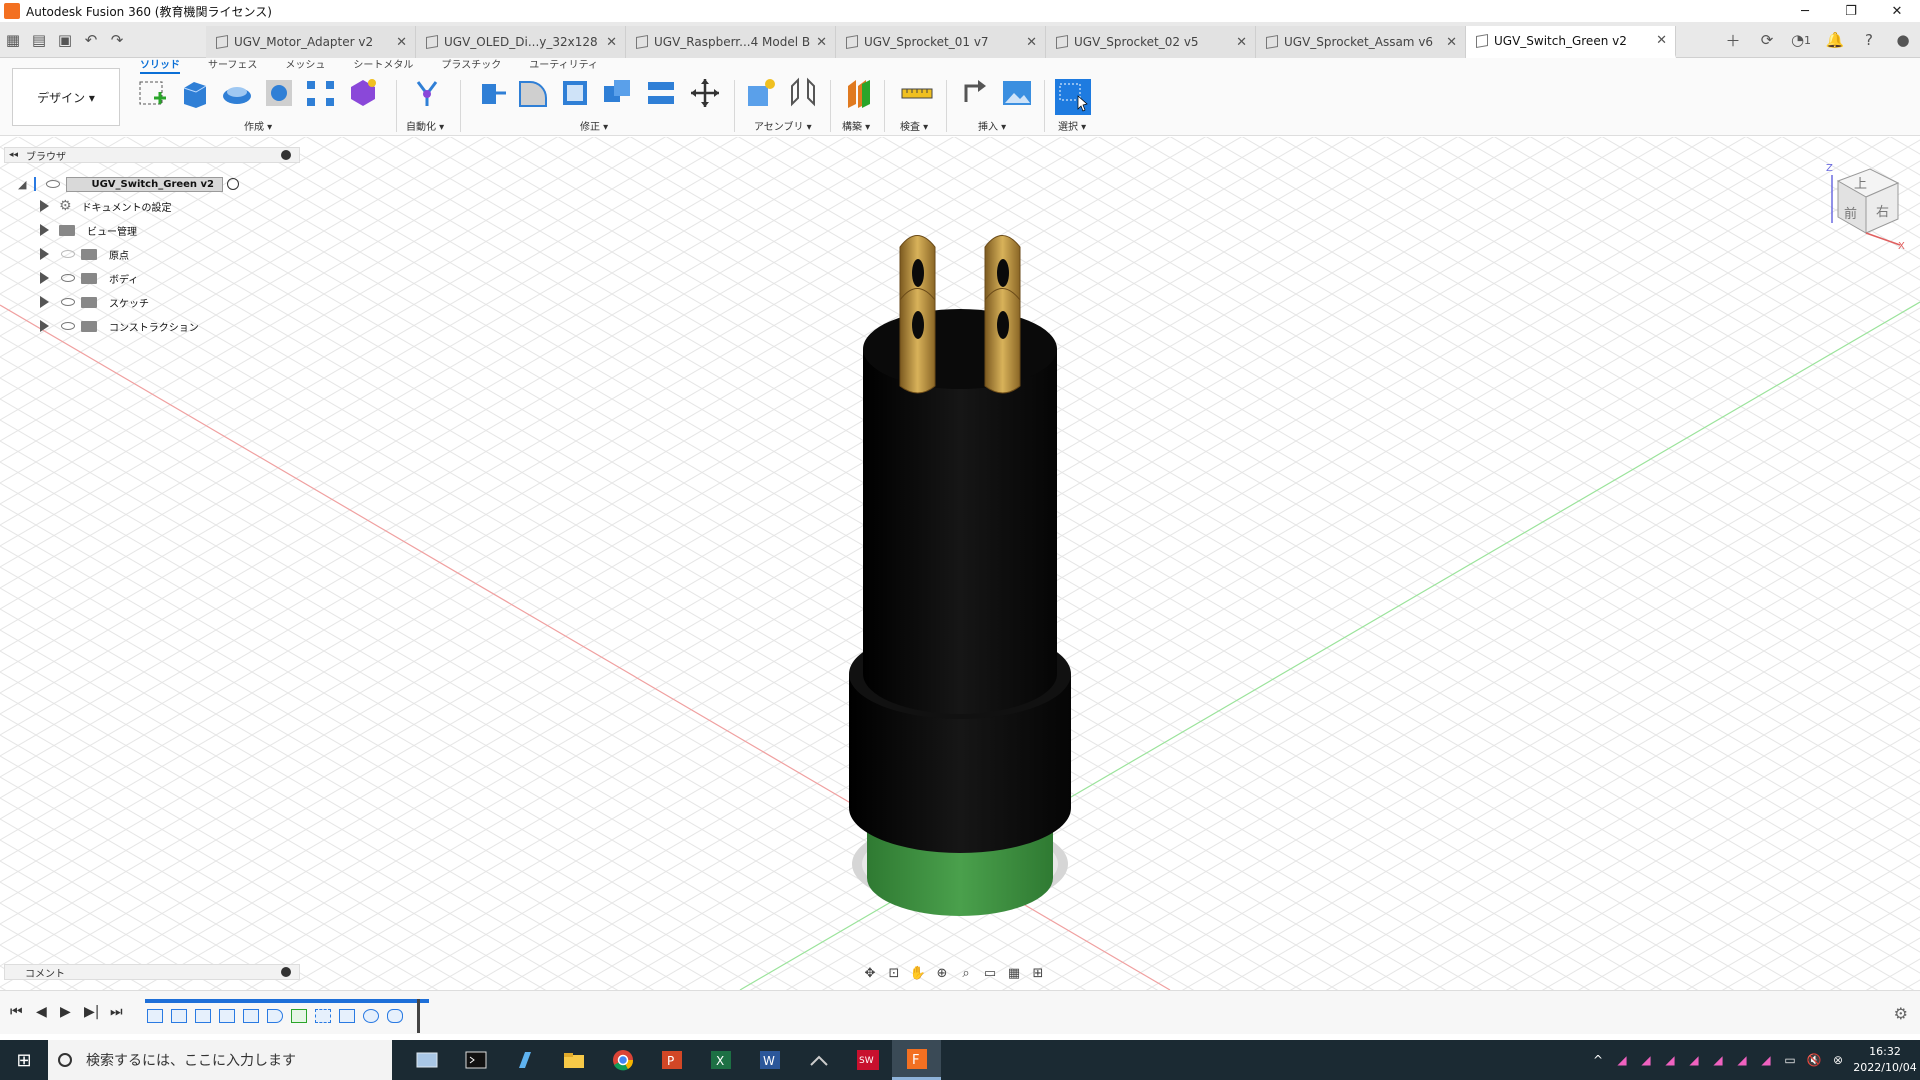 The width and height of the screenshot is (1920, 1080). I want to click on taskbar-powerpoint-icon: P, so click(671, 1060).